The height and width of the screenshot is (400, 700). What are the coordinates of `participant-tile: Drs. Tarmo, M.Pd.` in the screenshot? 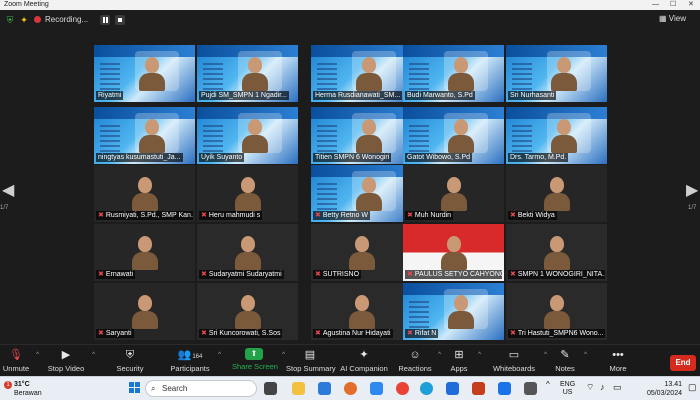 It's located at (556, 135).